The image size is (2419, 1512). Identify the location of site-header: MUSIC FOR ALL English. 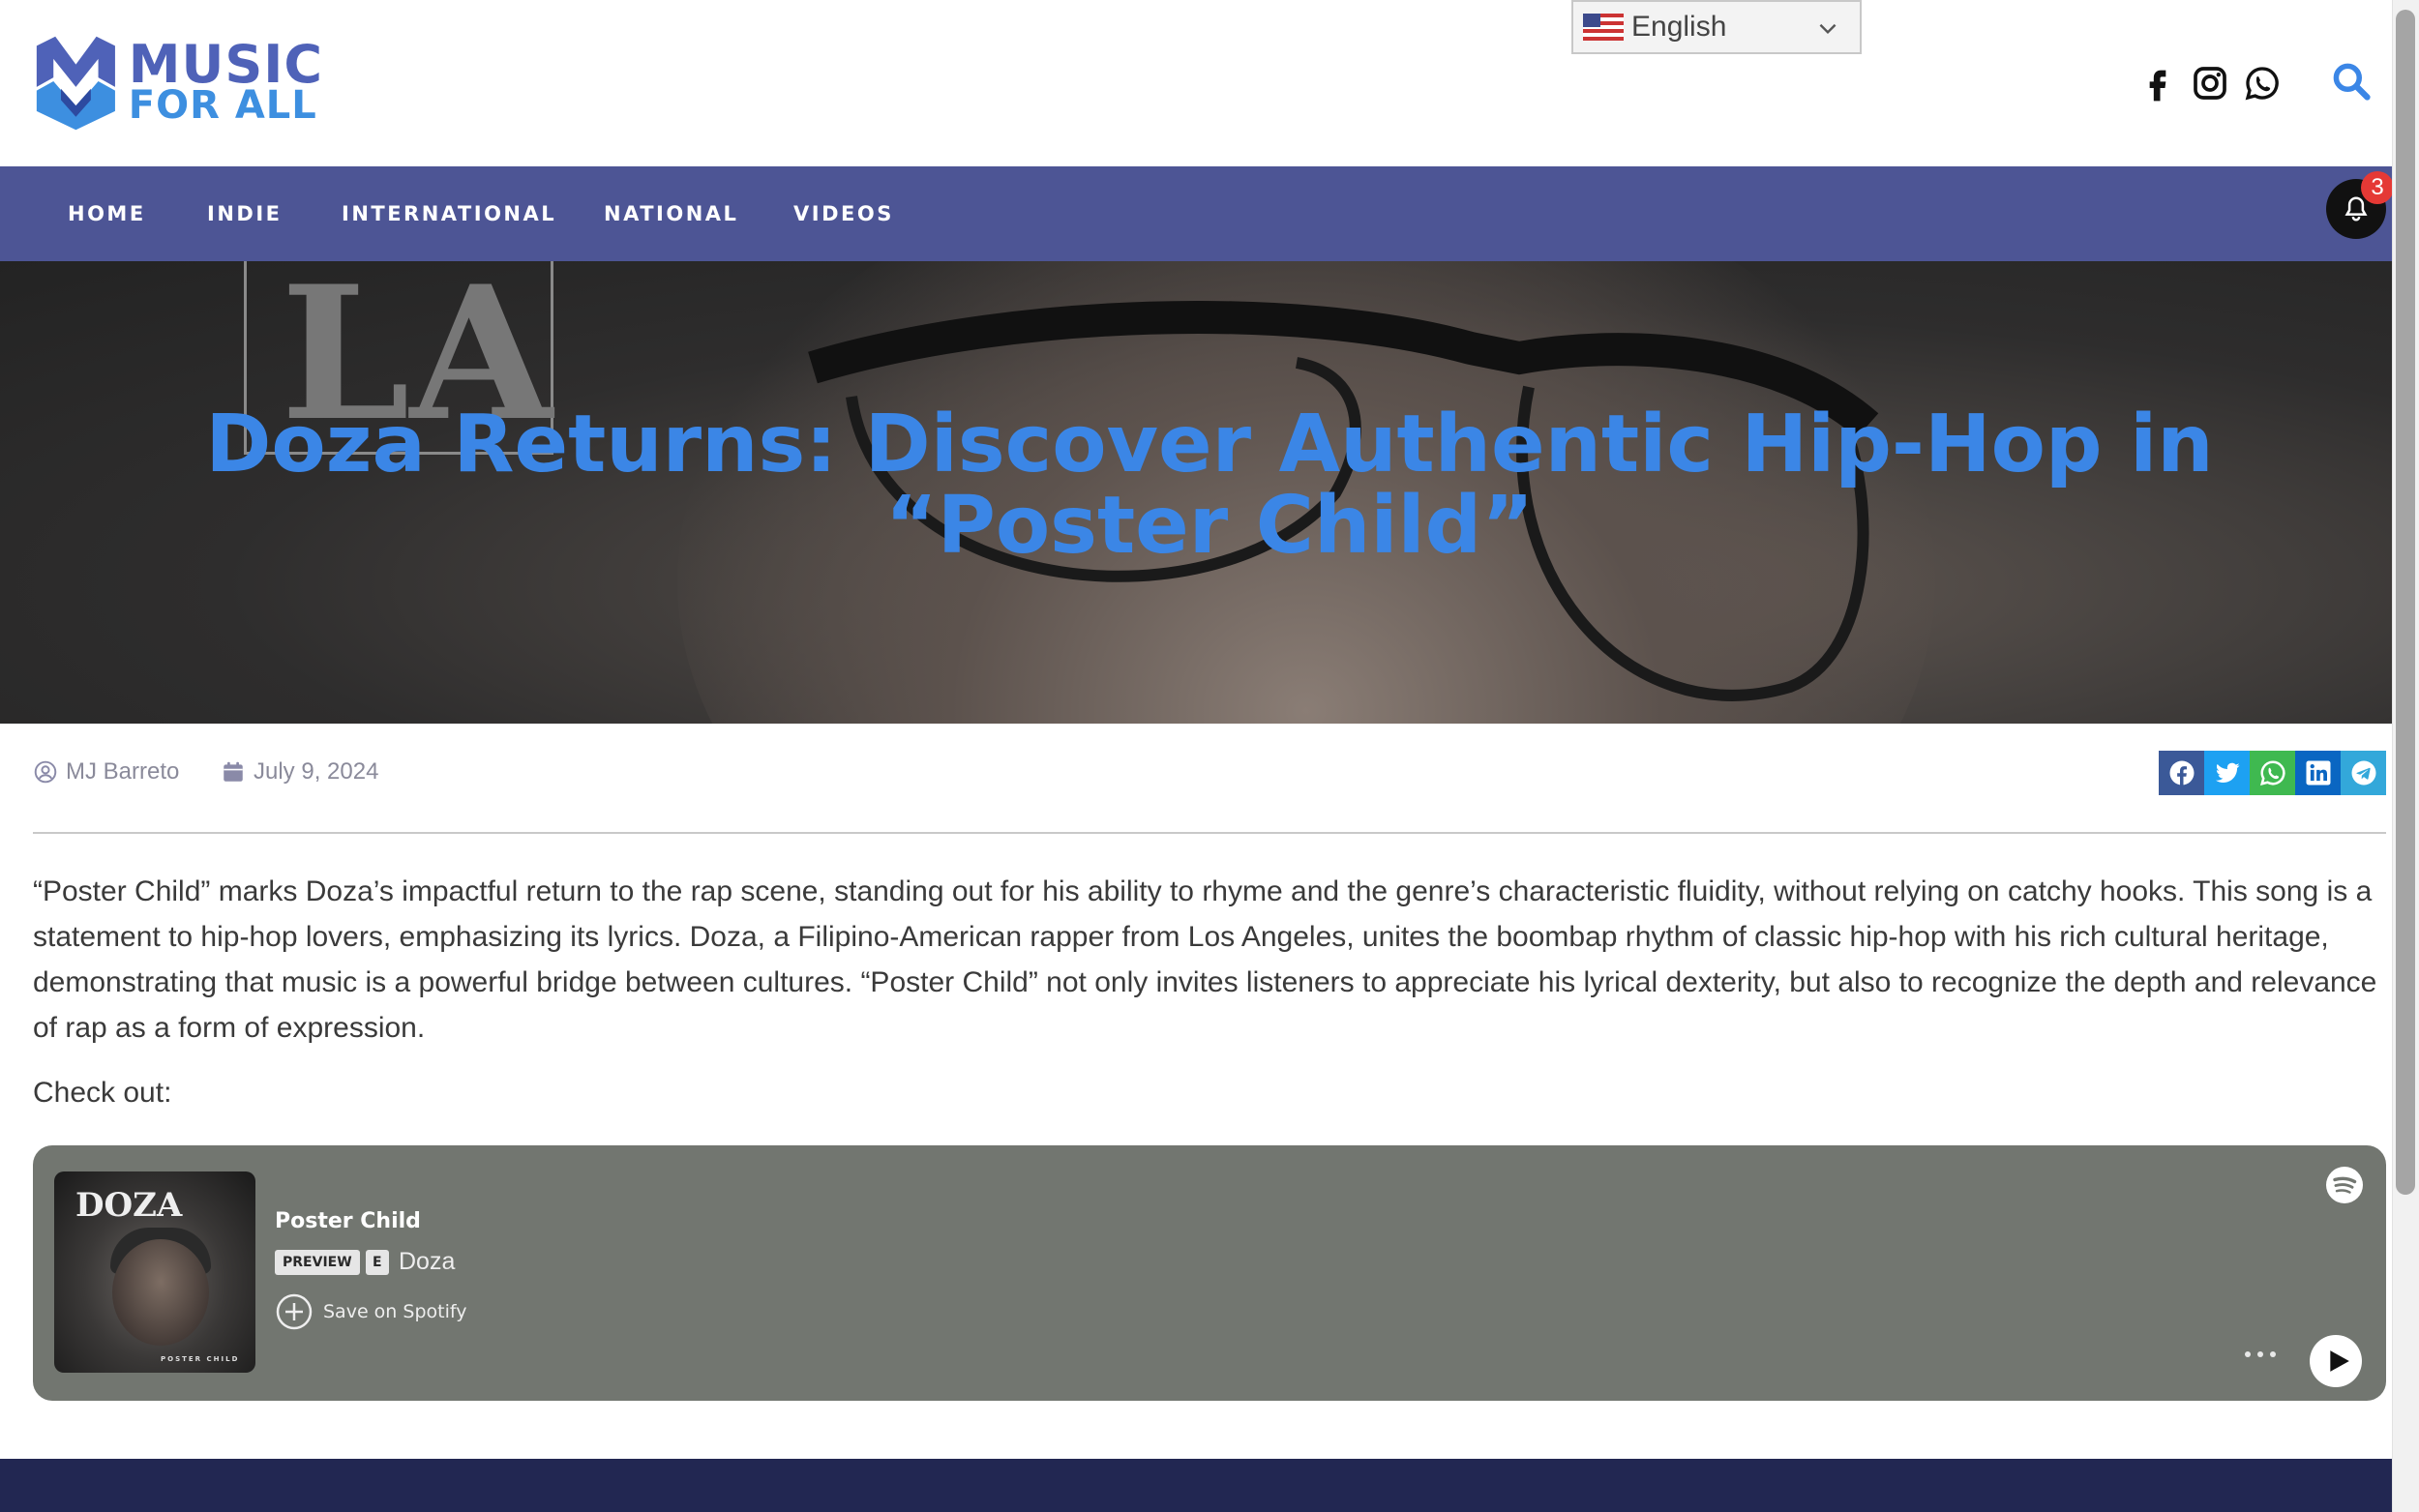
(1196, 83).